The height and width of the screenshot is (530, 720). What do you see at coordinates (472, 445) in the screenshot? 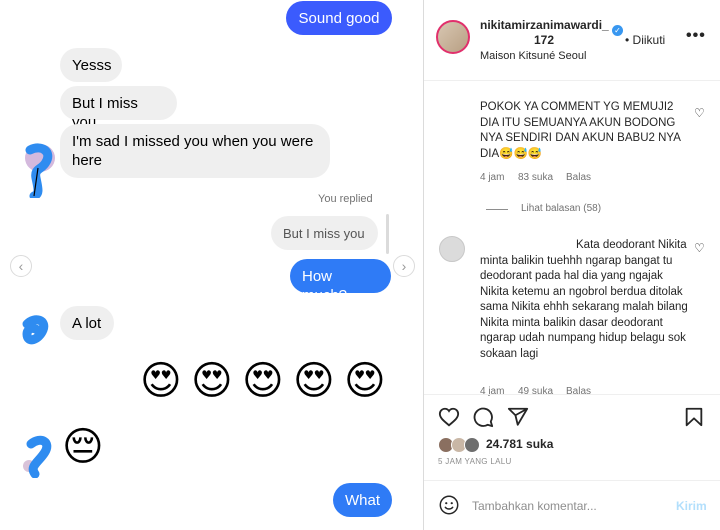
I see `liked-by-avatar` at bounding box center [472, 445].